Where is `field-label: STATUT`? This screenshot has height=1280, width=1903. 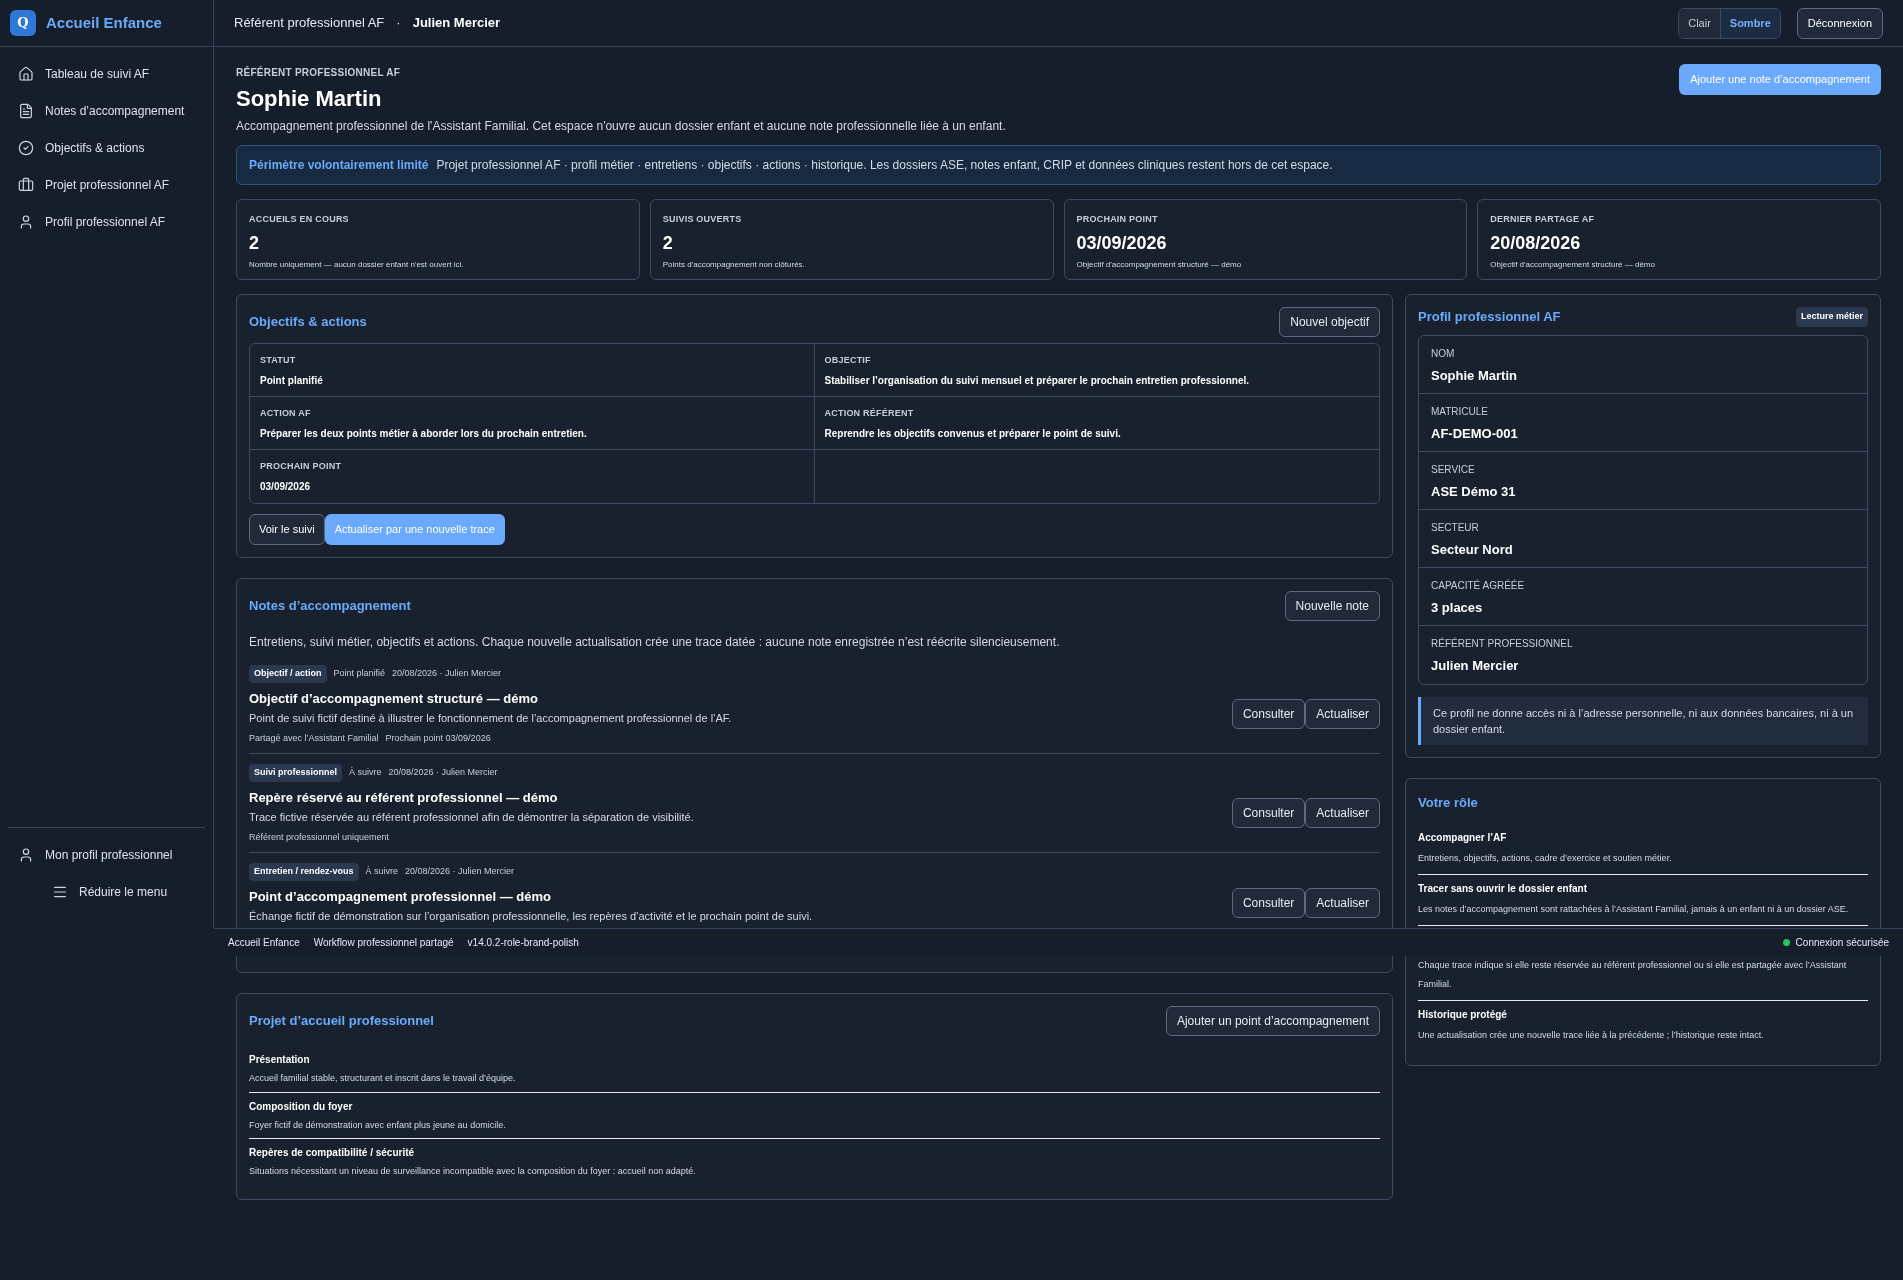
field-label: STATUT is located at coordinates (278, 360).